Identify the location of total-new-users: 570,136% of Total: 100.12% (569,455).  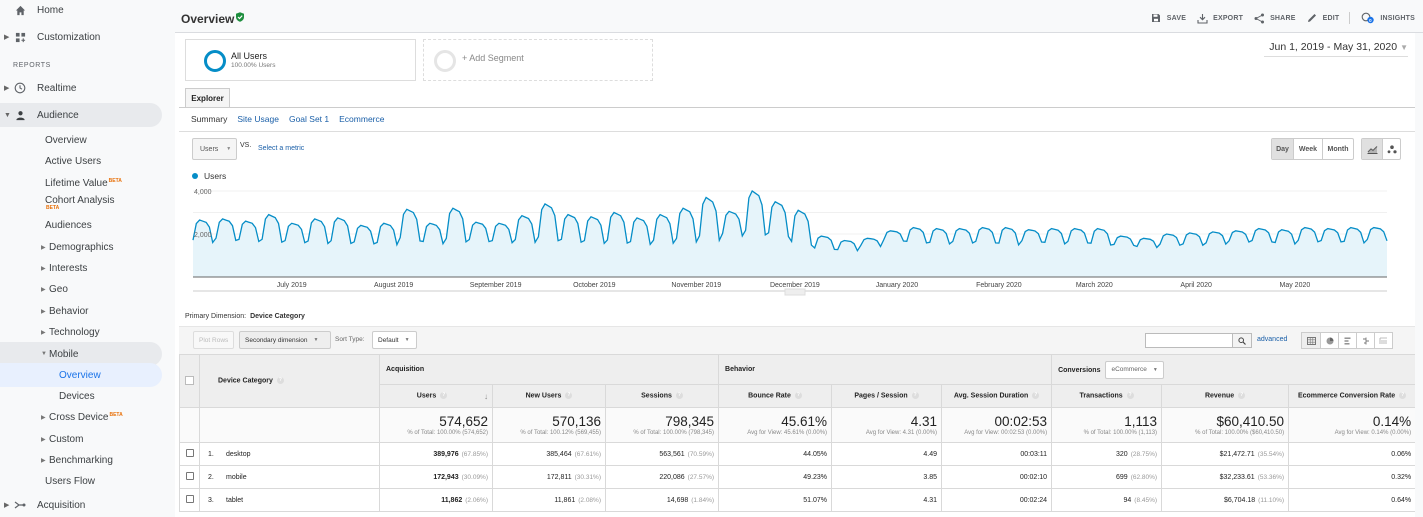
(549, 425).